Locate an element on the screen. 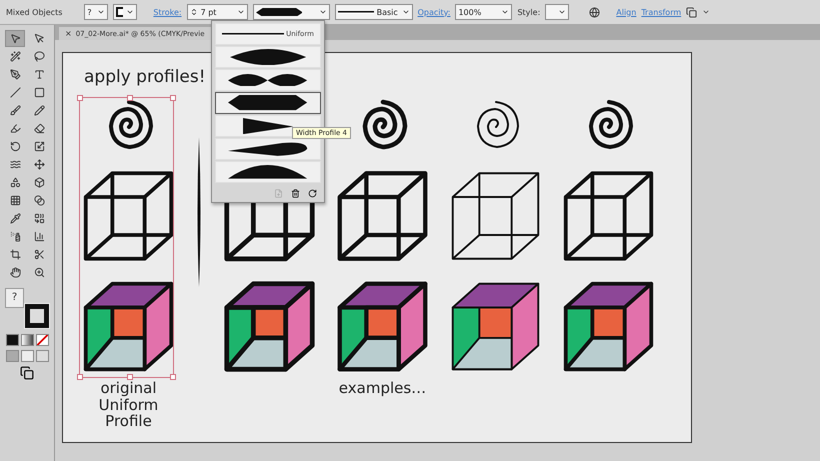 Image resolution: width=820 pixels, height=461 pixels. square-icon is located at coordinates (39, 92).